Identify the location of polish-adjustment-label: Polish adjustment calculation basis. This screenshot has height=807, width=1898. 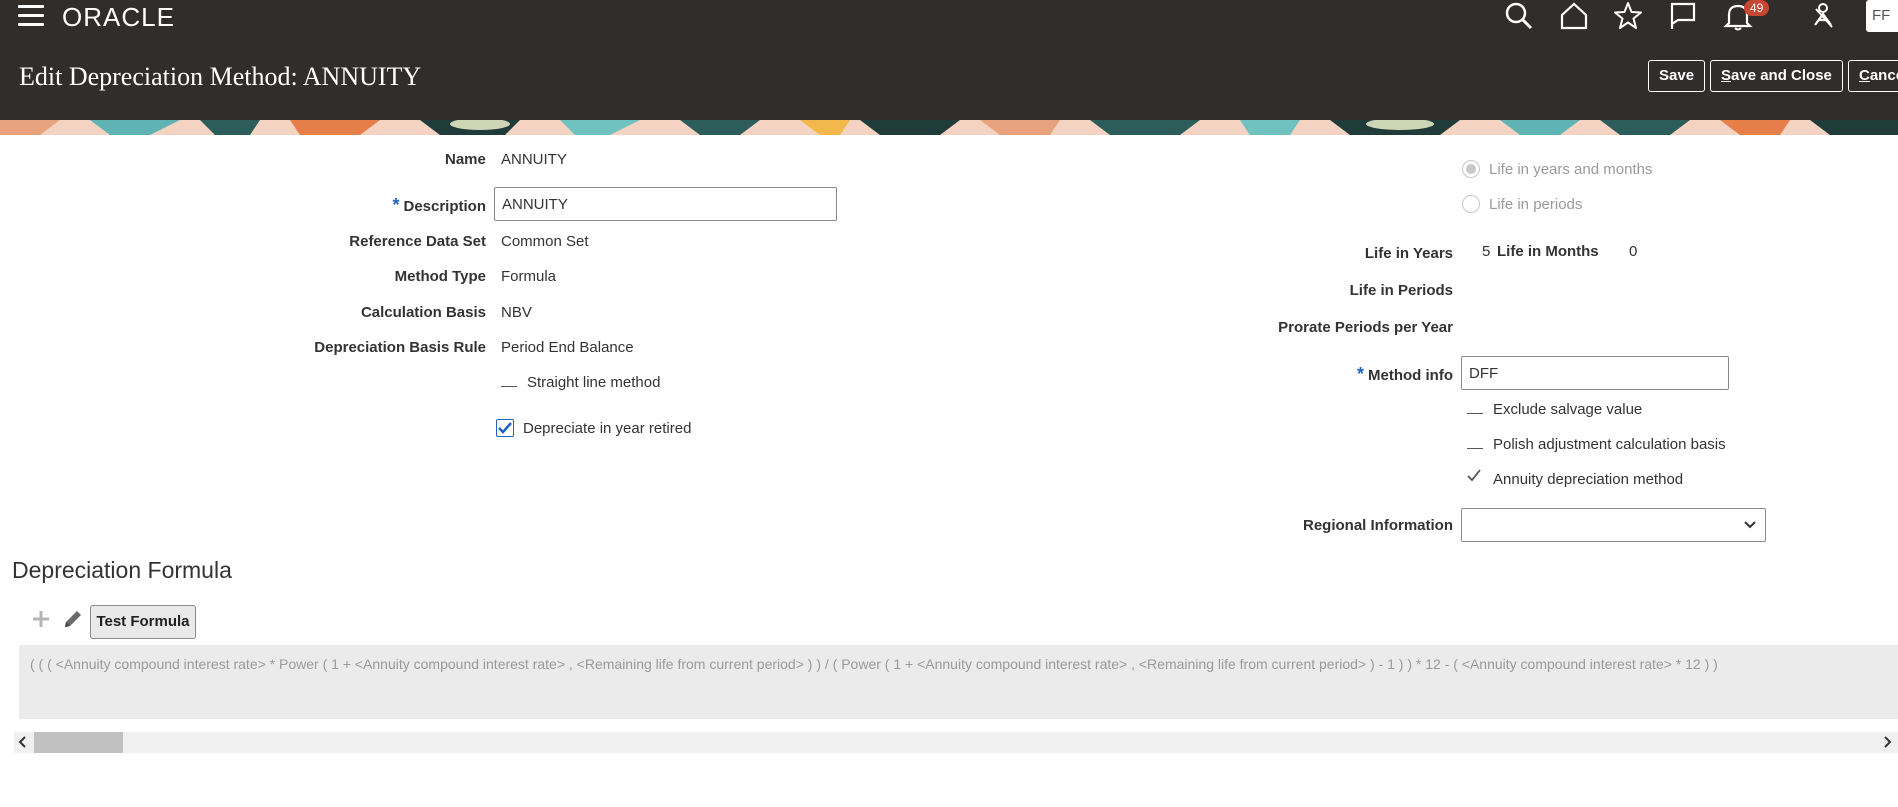
(1609, 444).